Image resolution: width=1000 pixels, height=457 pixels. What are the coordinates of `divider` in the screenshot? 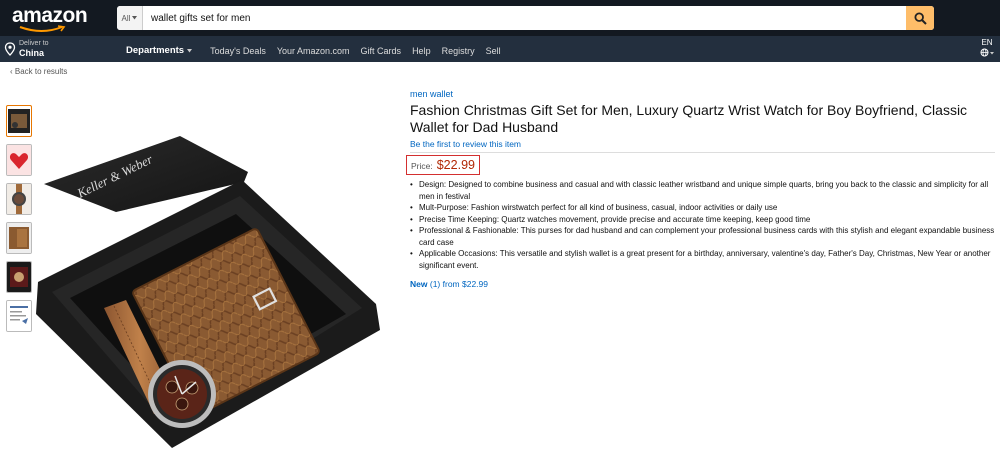 It's located at (702, 152).